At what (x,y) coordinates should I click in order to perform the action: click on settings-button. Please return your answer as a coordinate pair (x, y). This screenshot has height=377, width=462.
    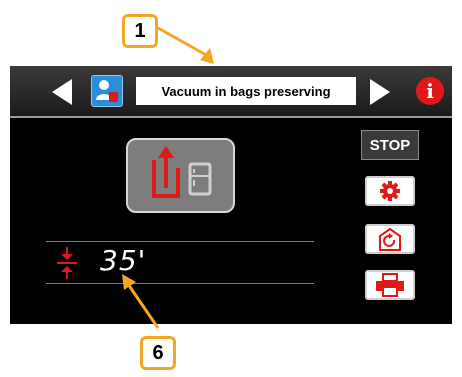
    Looking at the image, I should click on (390, 191).